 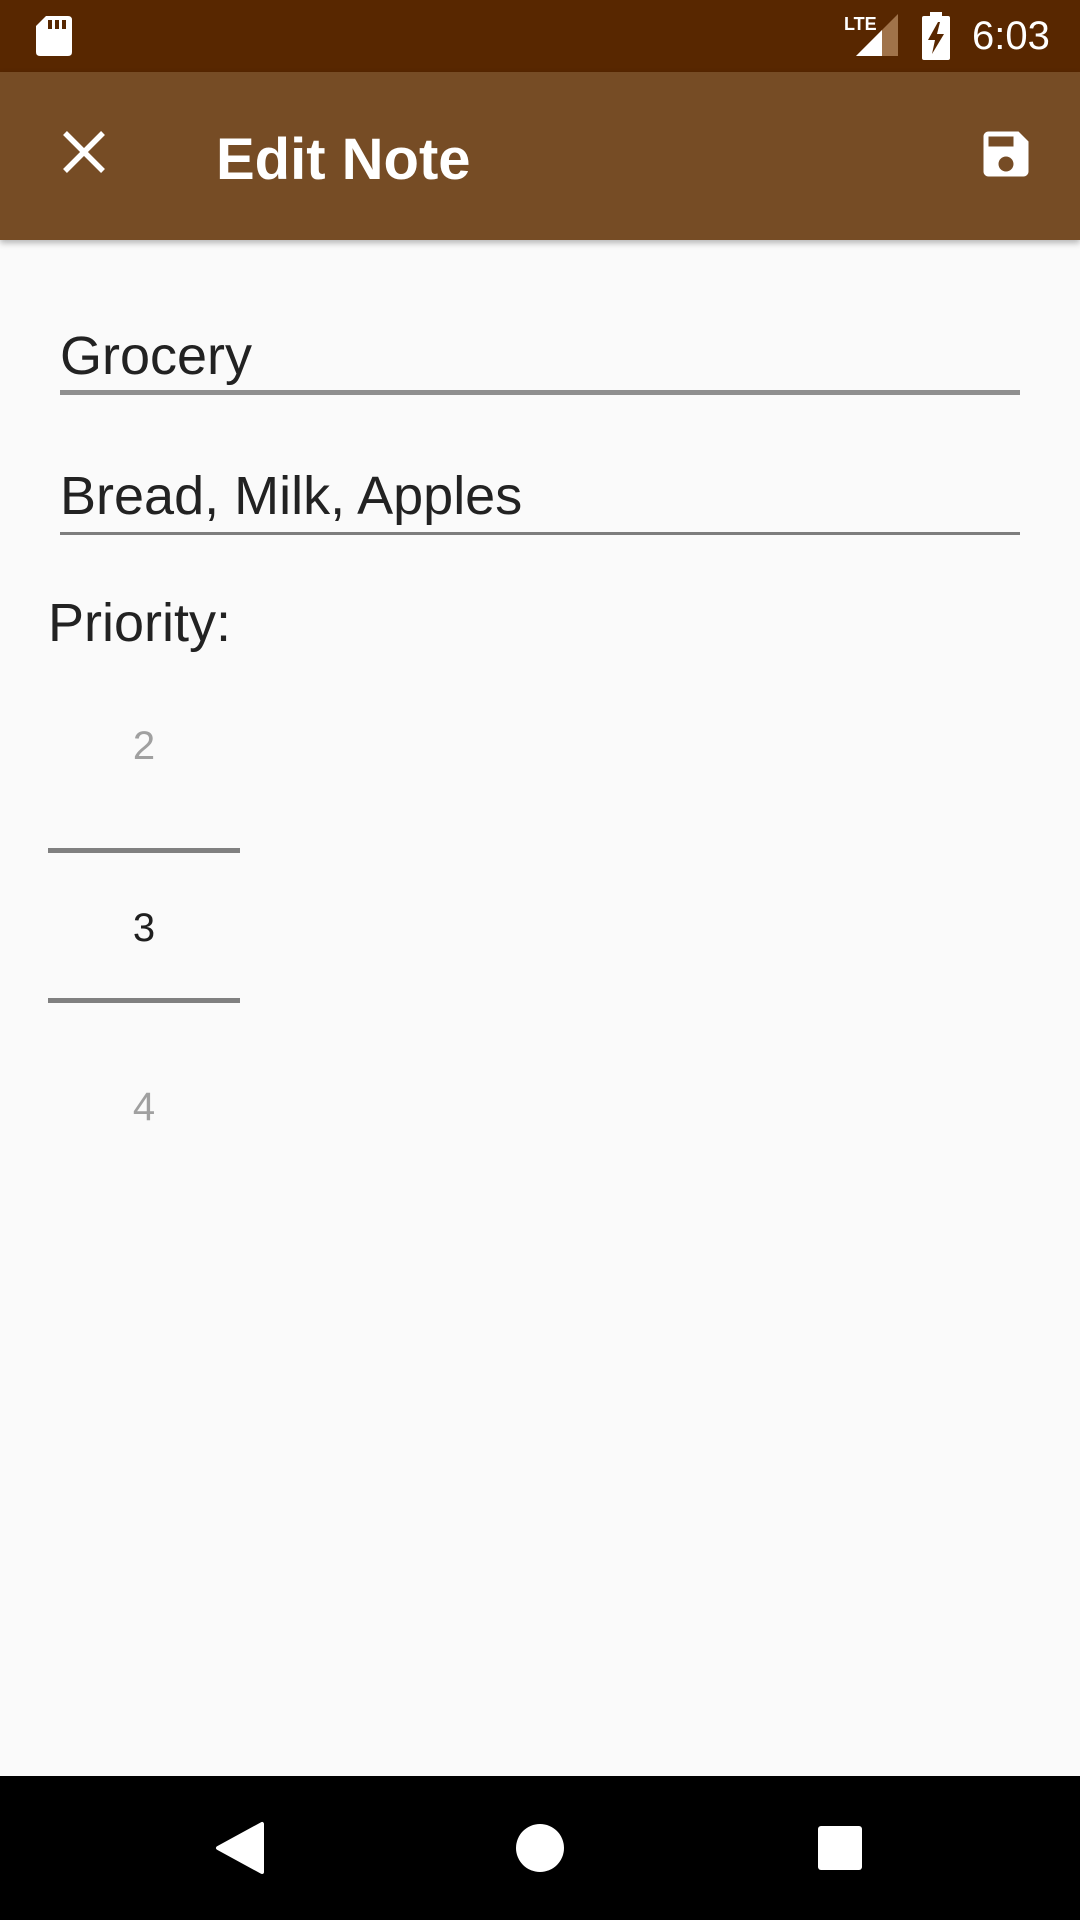 I want to click on home-icon, so click(x=540, y=1848).